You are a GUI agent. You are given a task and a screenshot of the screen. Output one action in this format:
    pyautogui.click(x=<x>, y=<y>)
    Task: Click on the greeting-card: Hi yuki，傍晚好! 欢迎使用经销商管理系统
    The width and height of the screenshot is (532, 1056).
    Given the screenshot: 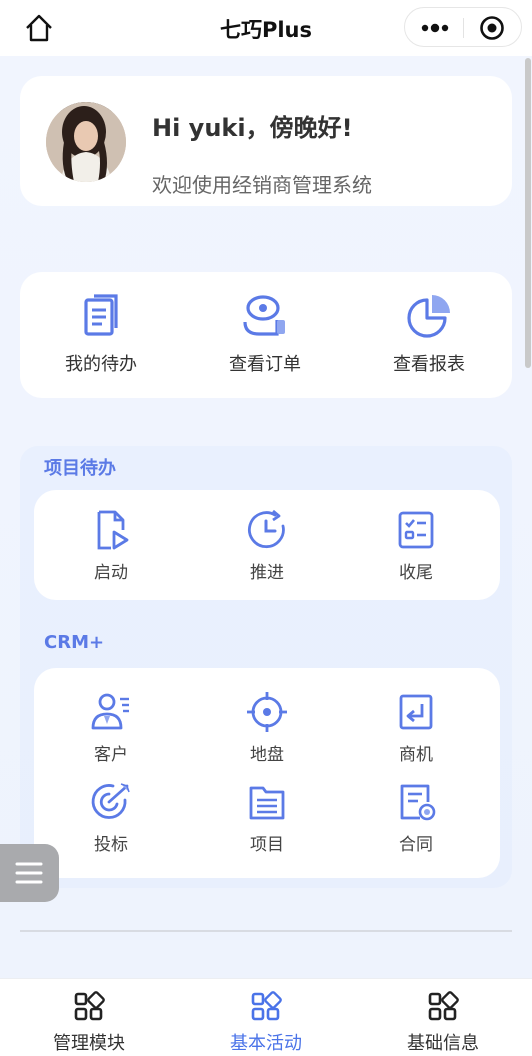 What is the action you would take?
    pyautogui.click(x=266, y=141)
    